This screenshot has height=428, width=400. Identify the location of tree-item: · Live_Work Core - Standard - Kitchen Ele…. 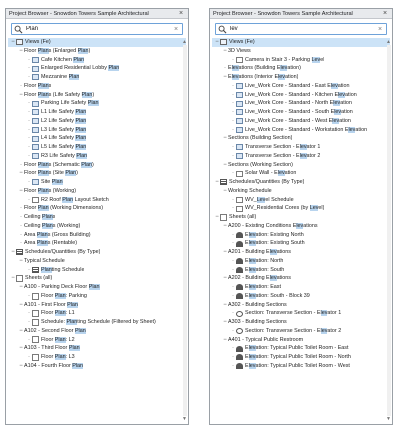
(301, 95).